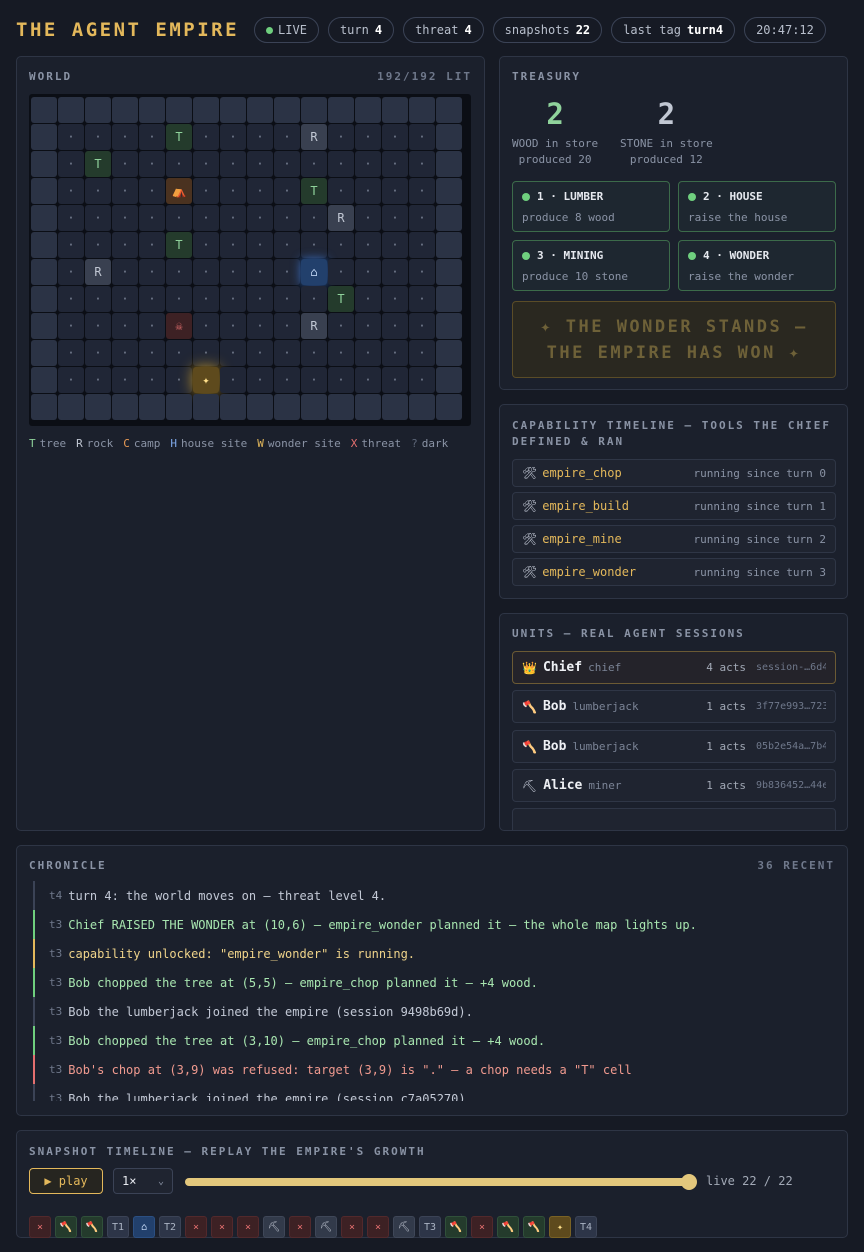 The width and height of the screenshot is (864, 1252). I want to click on speed-select: 1× ⌄, so click(143, 1181).